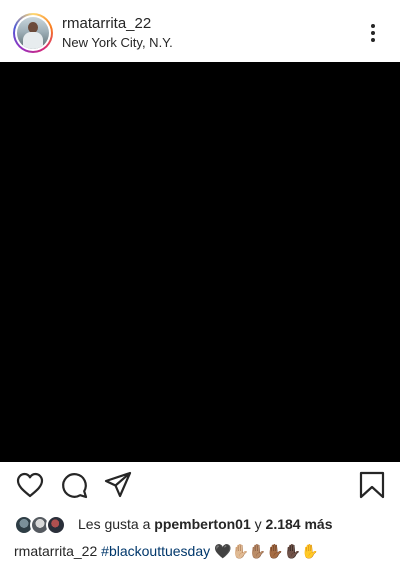 This screenshot has width=400, height=568. What do you see at coordinates (372, 485) in the screenshot?
I see `bookmark-icon` at bounding box center [372, 485].